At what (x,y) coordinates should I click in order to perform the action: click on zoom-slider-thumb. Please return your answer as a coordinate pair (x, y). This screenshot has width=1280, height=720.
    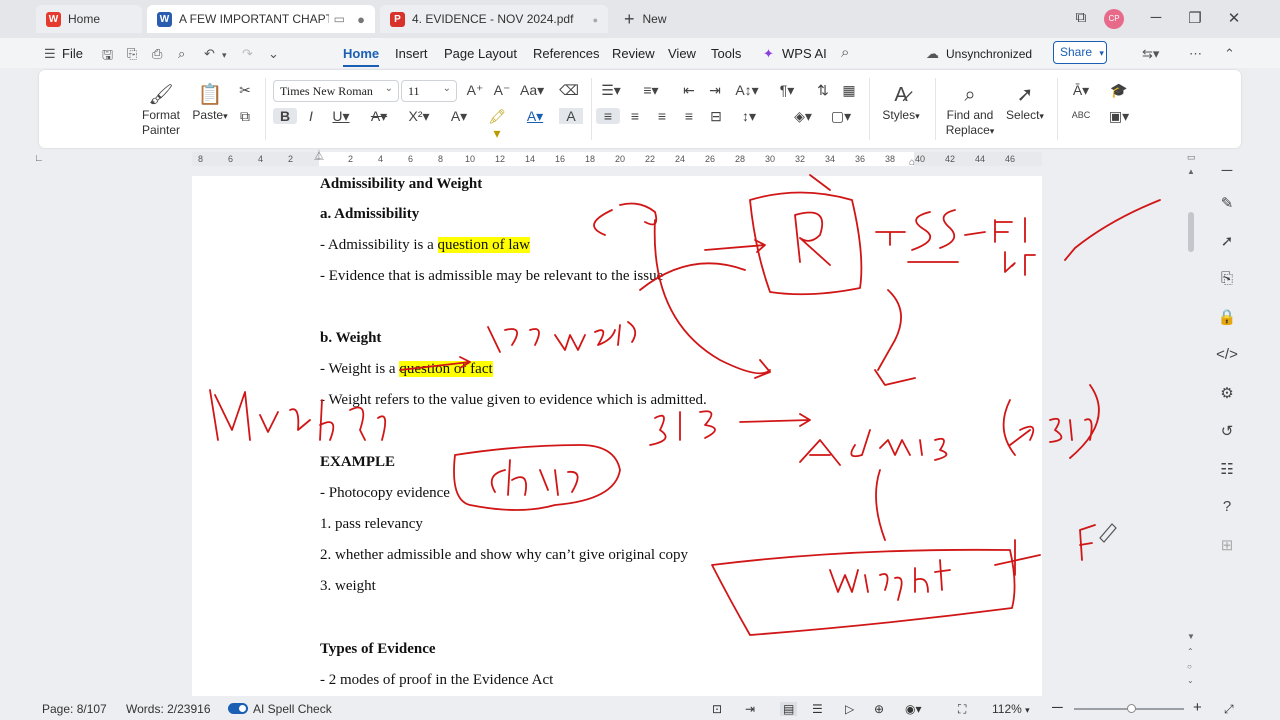
    Looking at the image, I should click on (1131, 708).